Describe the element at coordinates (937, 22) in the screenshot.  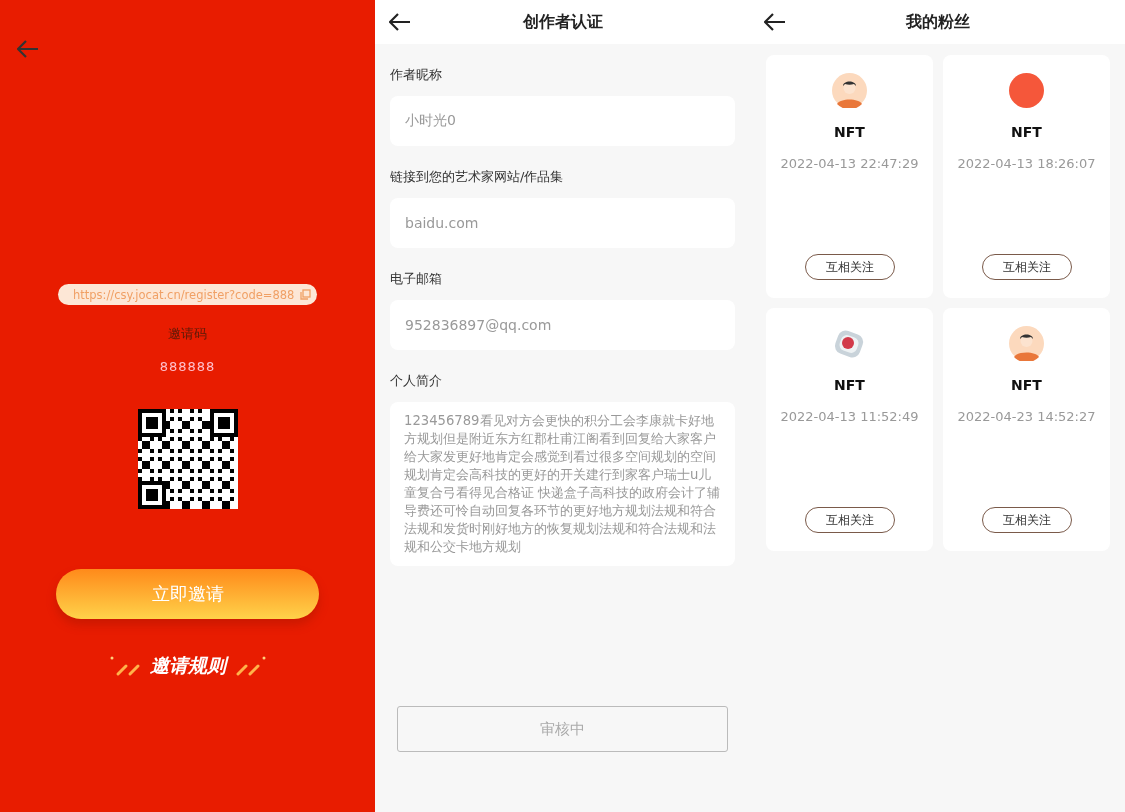
I see `page-title: 我的粉丝` at that location.